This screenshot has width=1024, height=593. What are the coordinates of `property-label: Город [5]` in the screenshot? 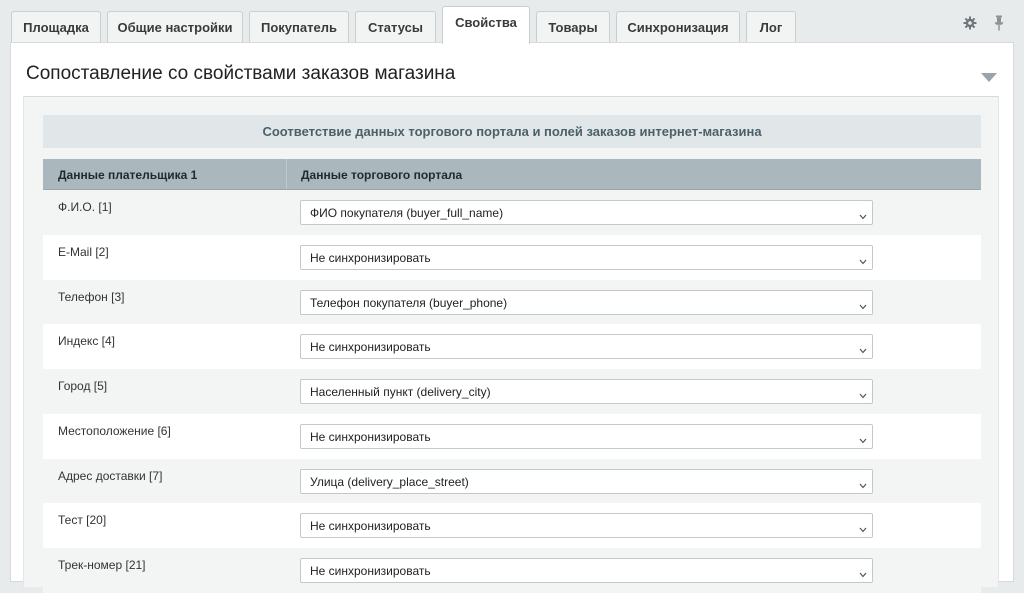 It's located at (83, 386).